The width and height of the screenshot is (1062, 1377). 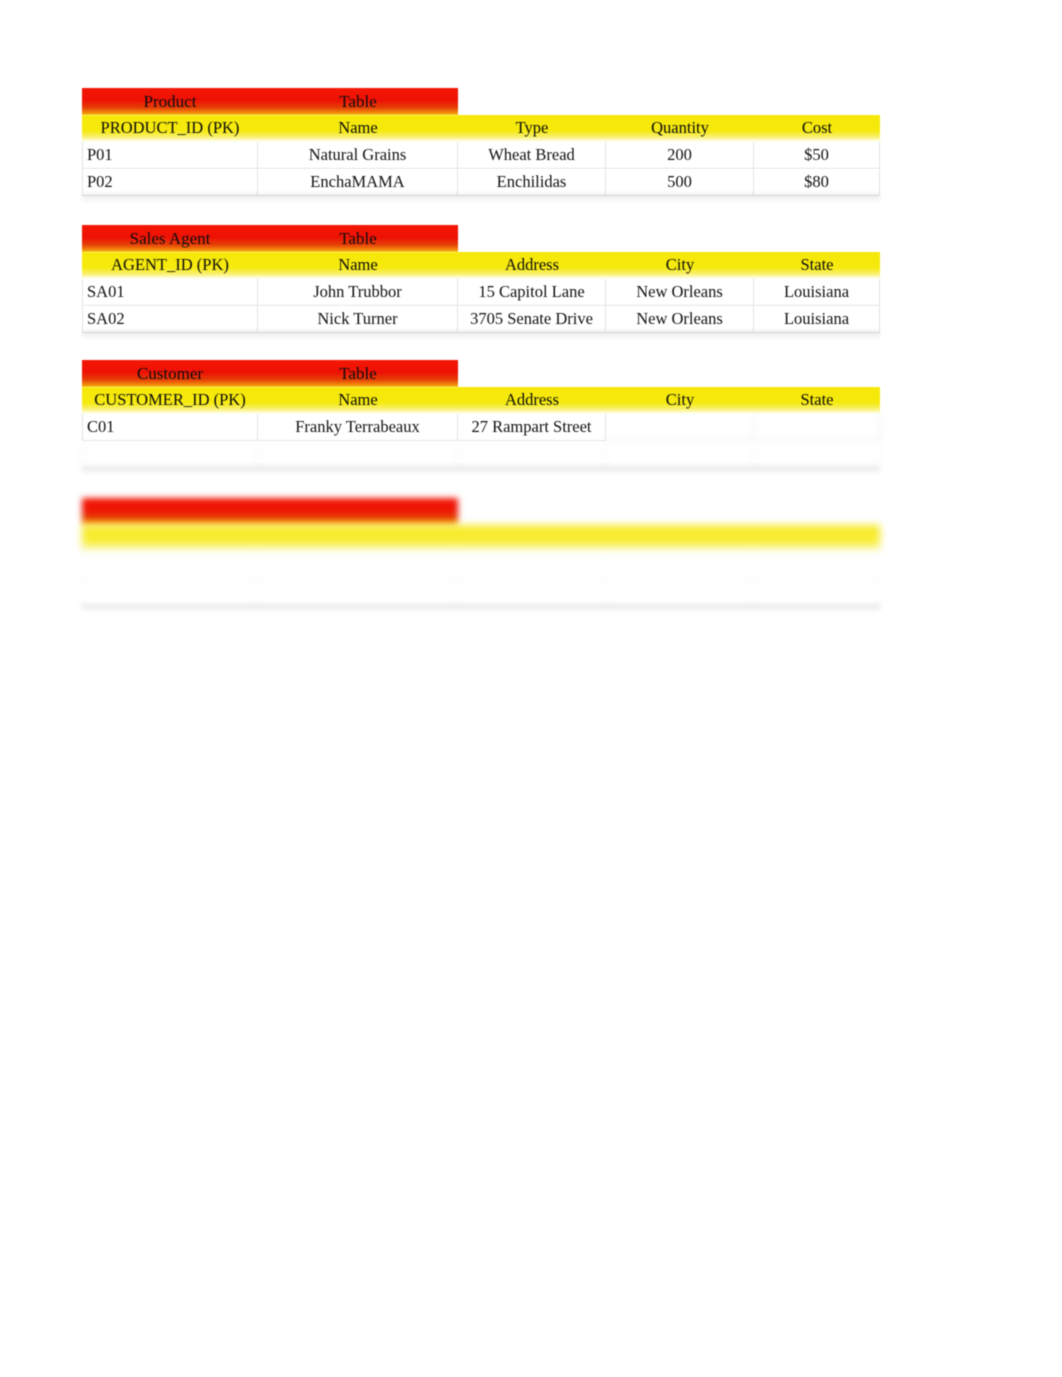 What do you see at coordinates (358, 319) in the screenshot?
I see `cell: Nick Turner` at bounding box center [358, 319].